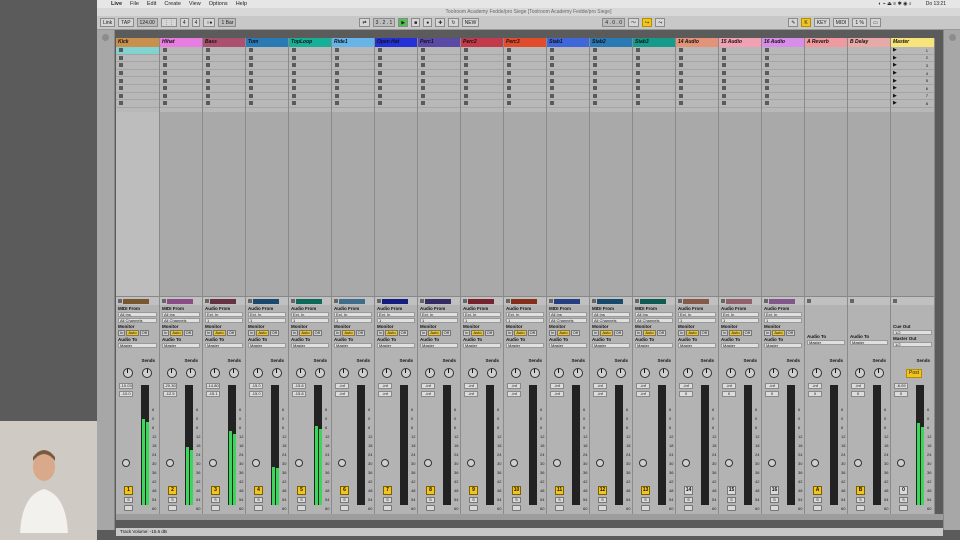  What do you see at coordinates (453, 22) in the screenshot?
I see `loop-icon: ↻` at bounding box center [453, 22].